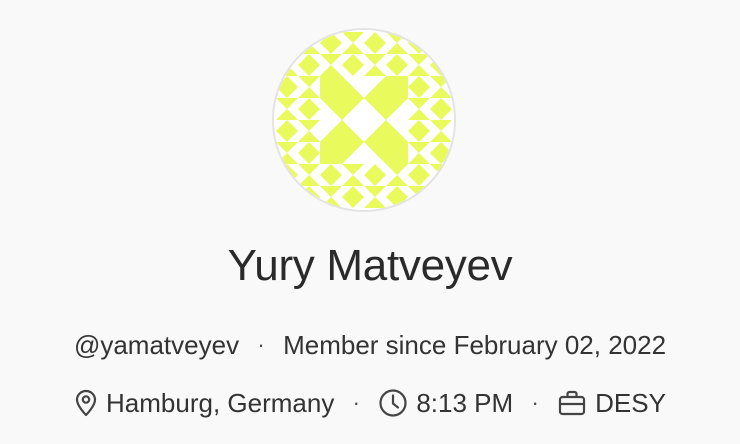  What do you see at coordinates (156, 344) in the screenshot?
I see `username: @yamatveyev` at bounding box center [156, 344].